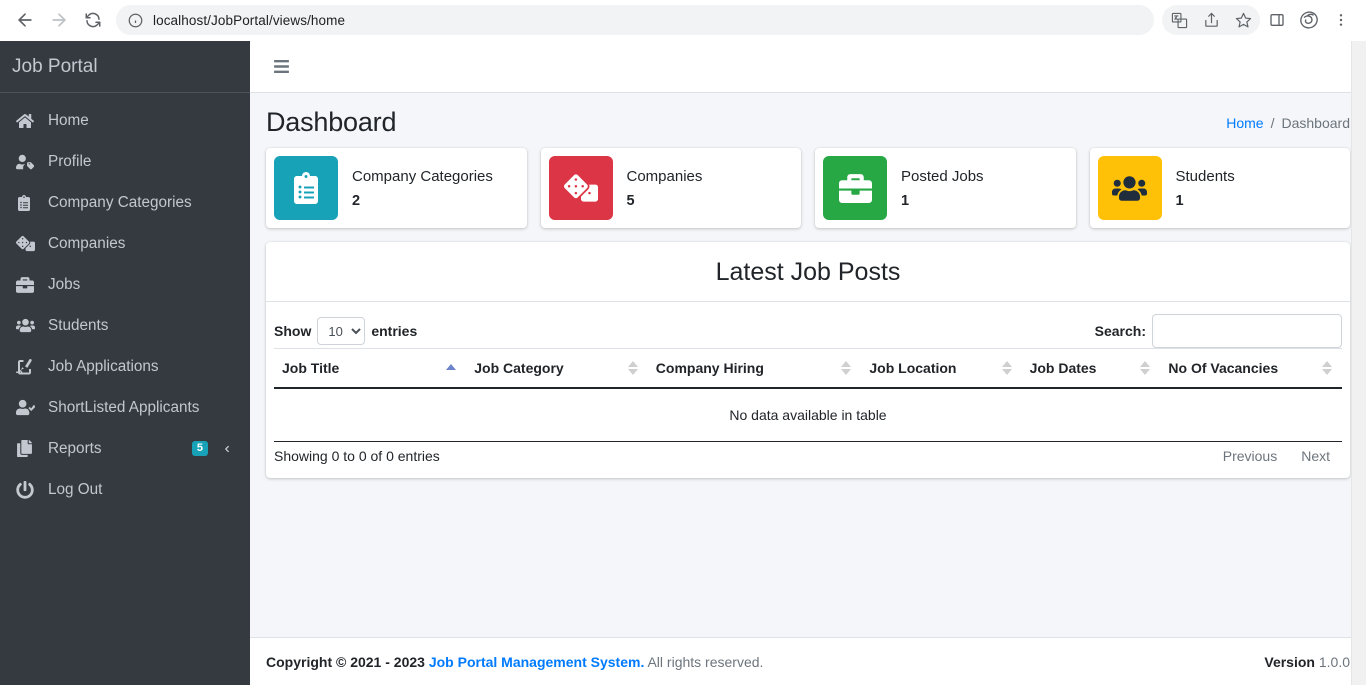  I want to click on sidebar-item-jobs: Jobs, so click(125, 284).